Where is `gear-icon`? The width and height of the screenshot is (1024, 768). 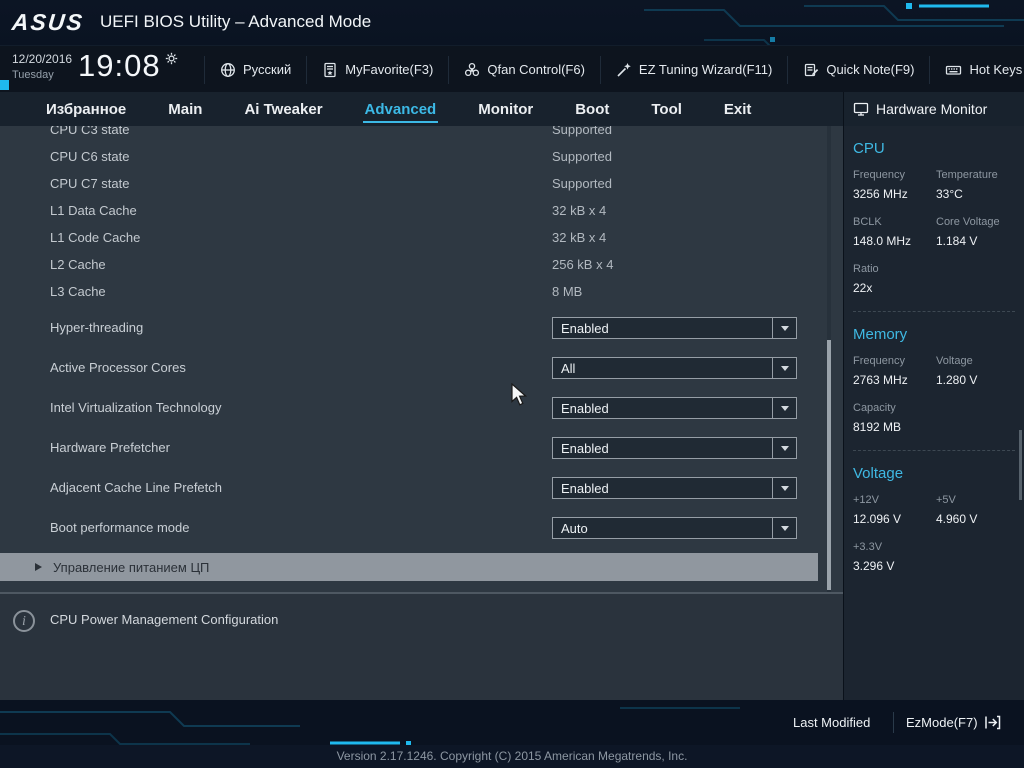 gear-icon is located at coordinates (171, 58).